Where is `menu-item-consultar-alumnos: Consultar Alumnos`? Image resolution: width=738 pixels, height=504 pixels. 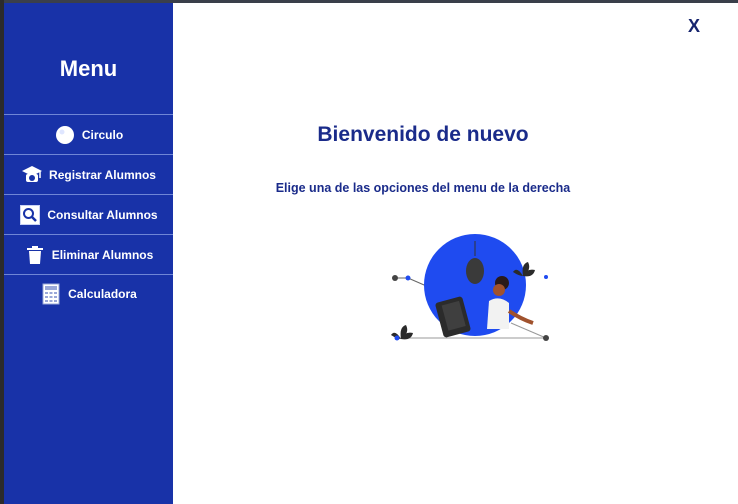
menu-item-consultar-alumnos: Consultar Alumnos is located at coordinates (88, 214).